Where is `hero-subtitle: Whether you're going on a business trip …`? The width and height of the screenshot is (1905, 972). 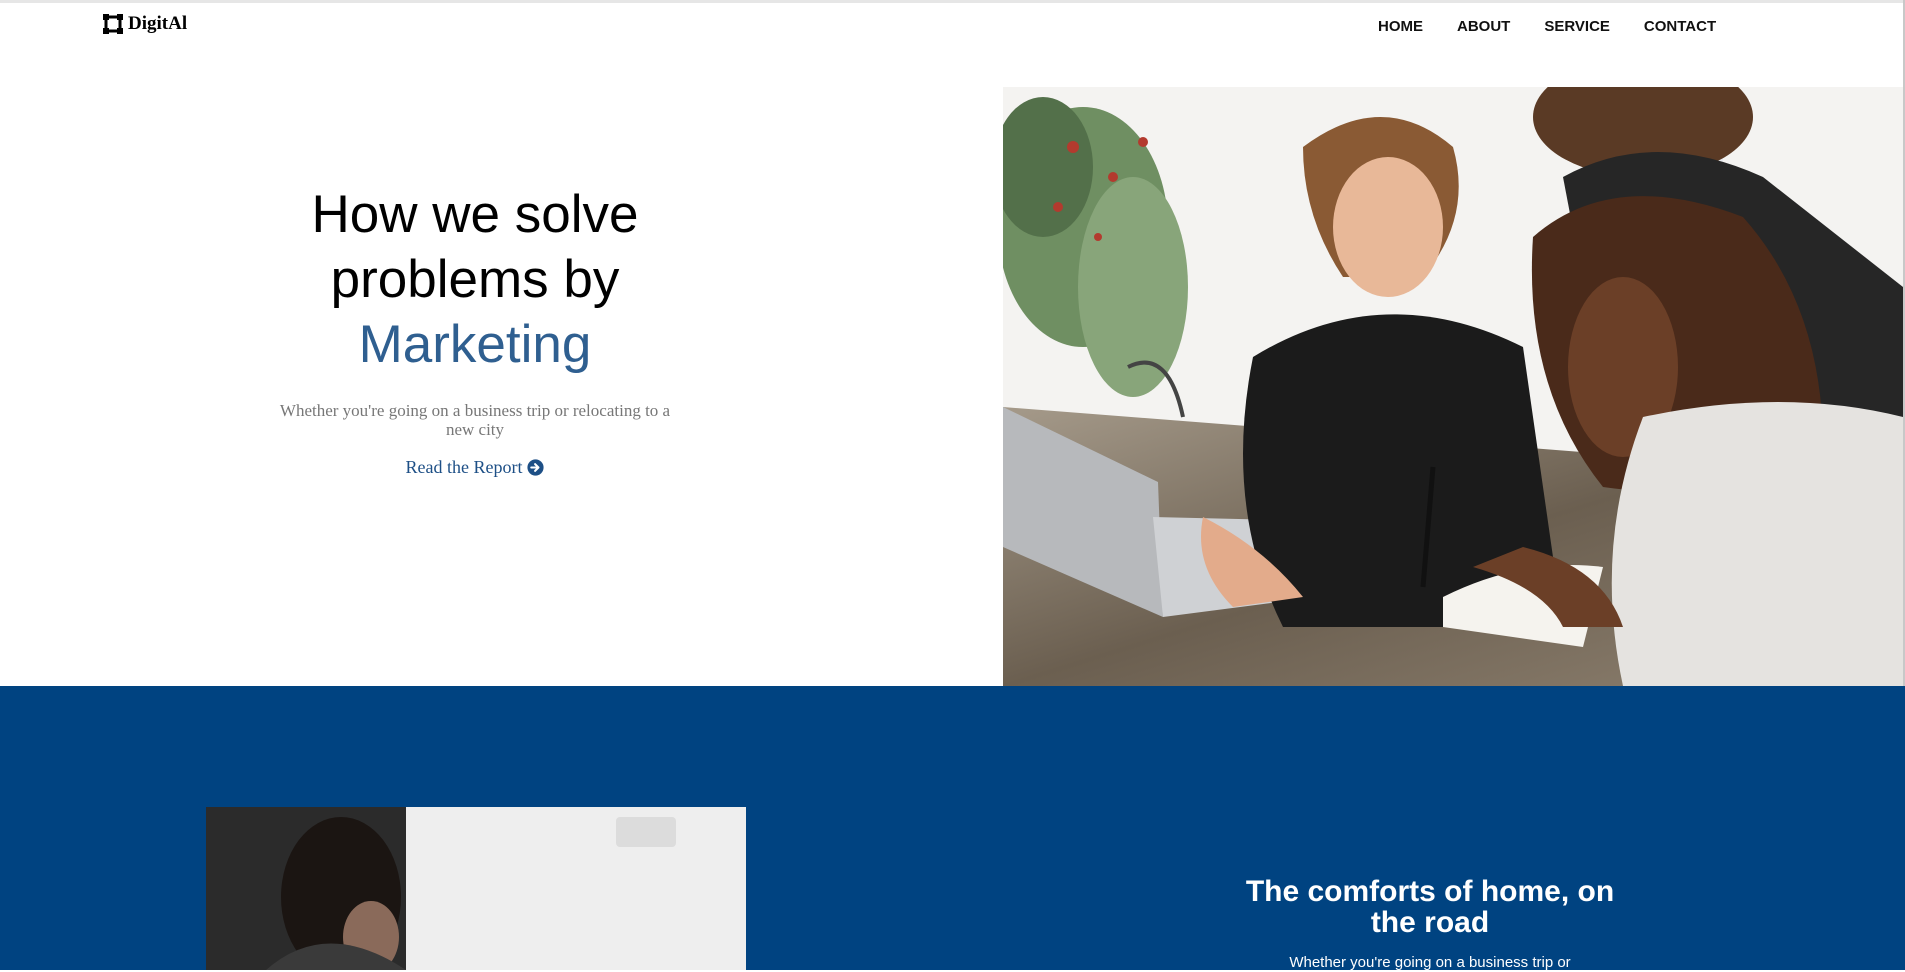 hero-subtitle: Whether you're going on a business trip … is located at coordinates (475, 420).